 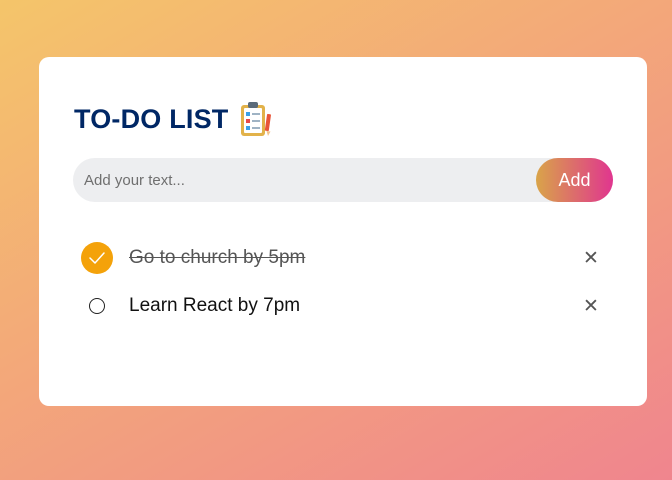 I want to click on add-task-row: Add, so click(x=343, y=180).